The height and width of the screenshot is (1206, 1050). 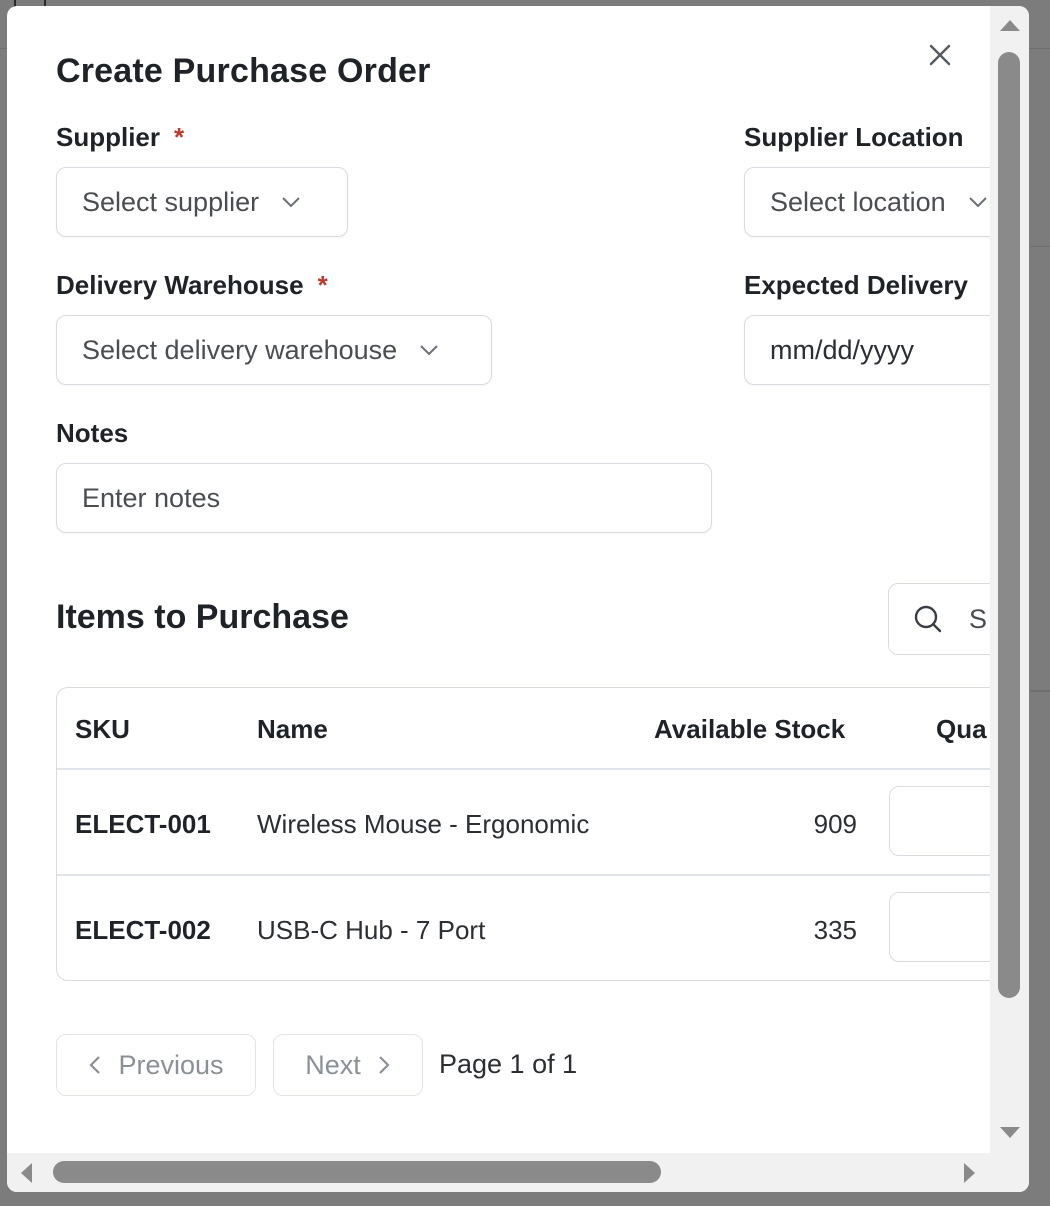 I want to click on expected-delivery-date-input: mm/dd/yyyy, so click(x=867, y=350).